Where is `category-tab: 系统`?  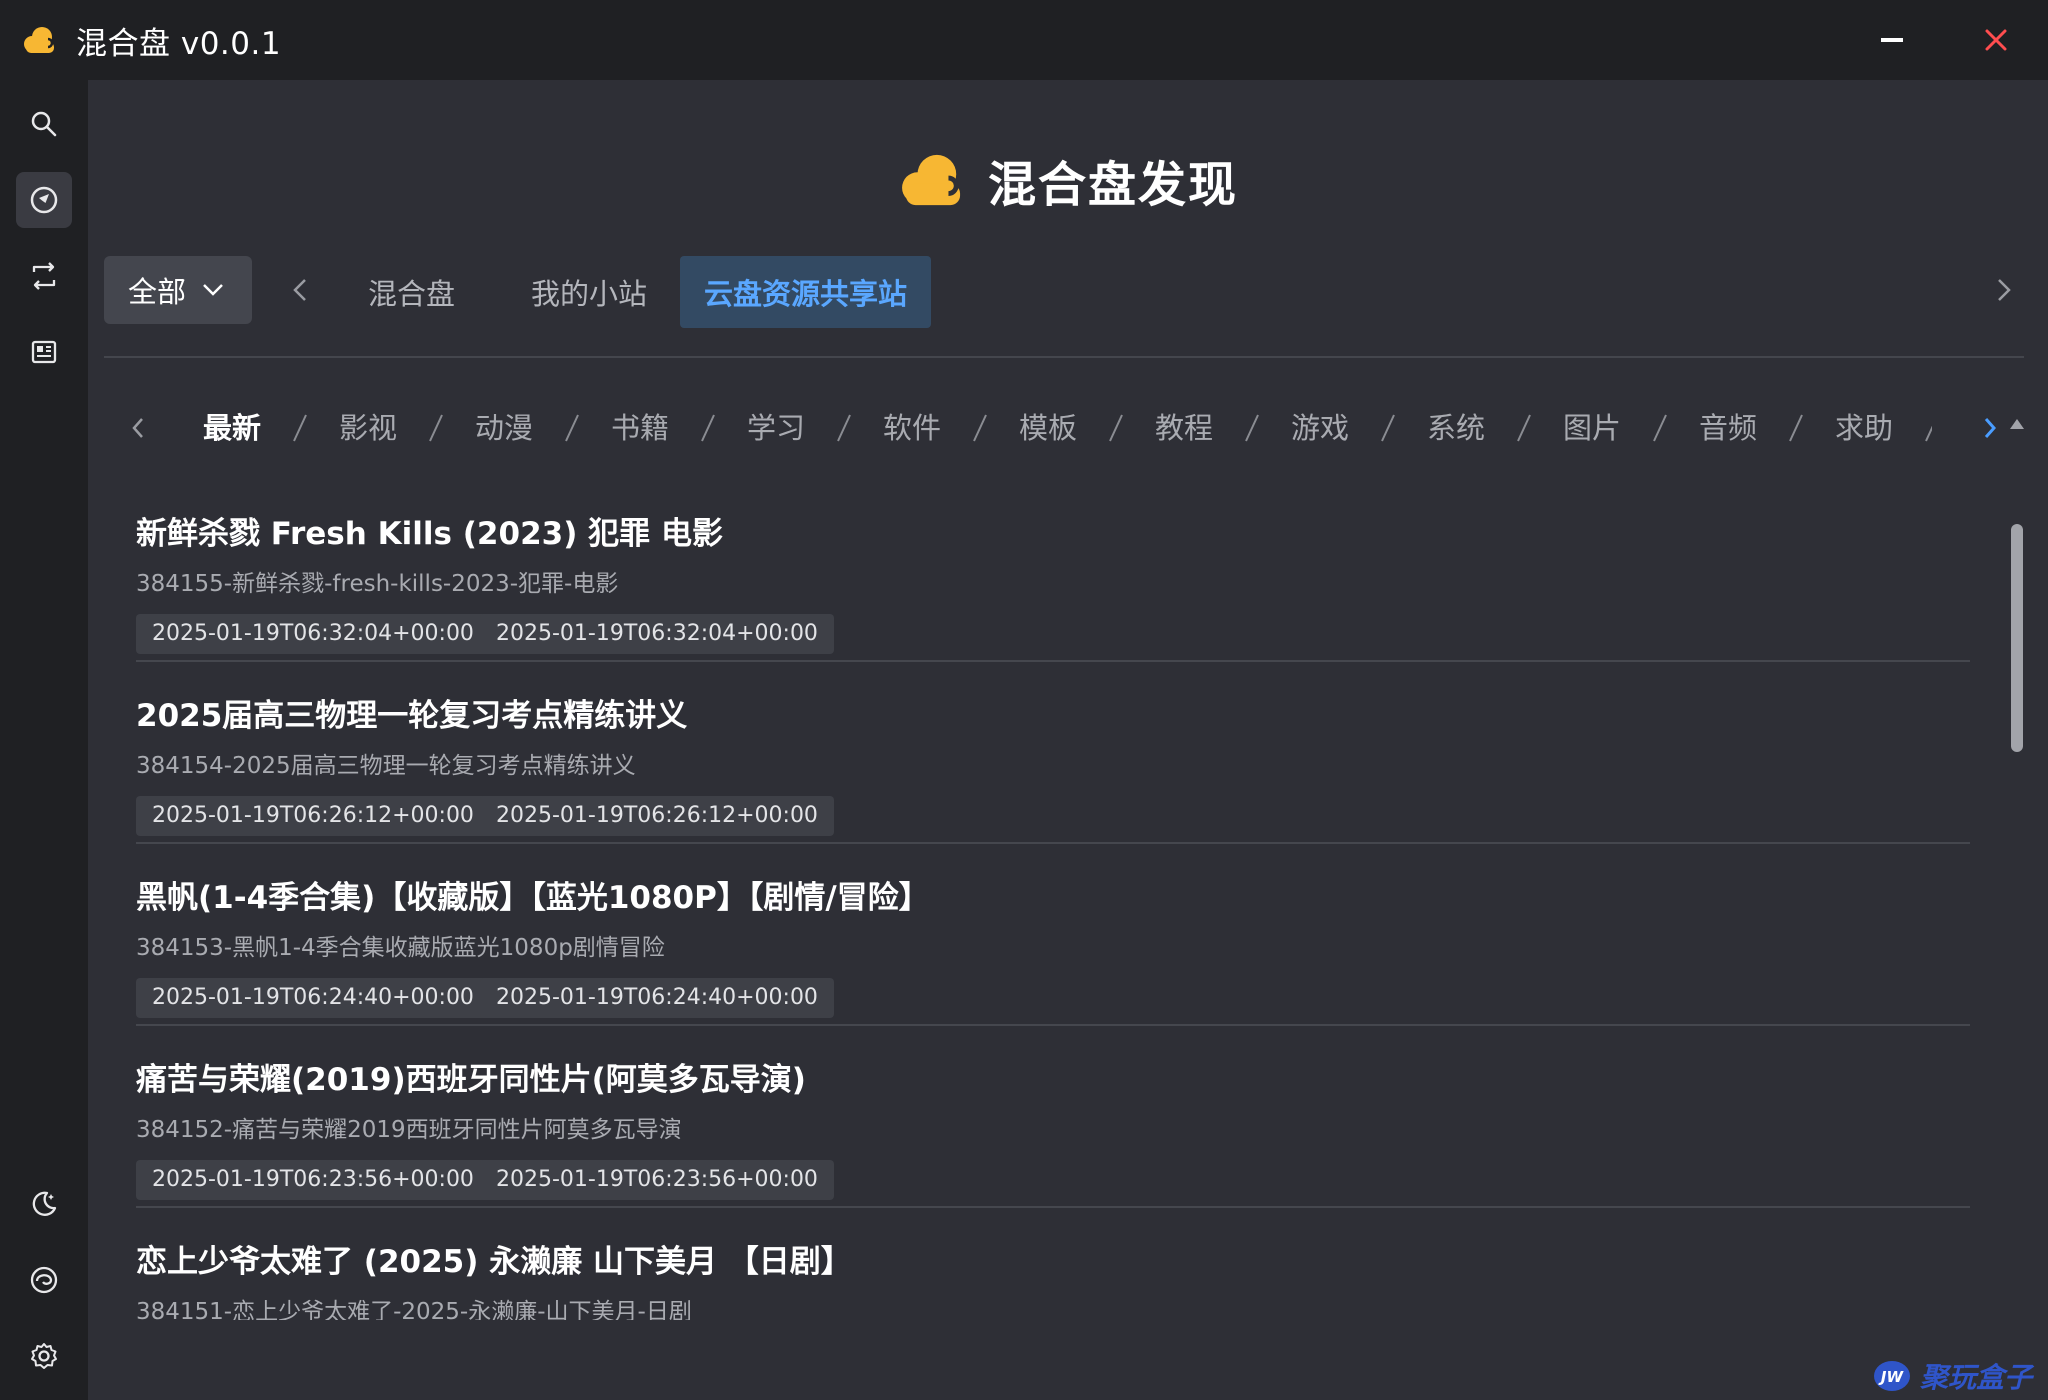
category-tab: 系统 is located at coordinates (1456, 428).